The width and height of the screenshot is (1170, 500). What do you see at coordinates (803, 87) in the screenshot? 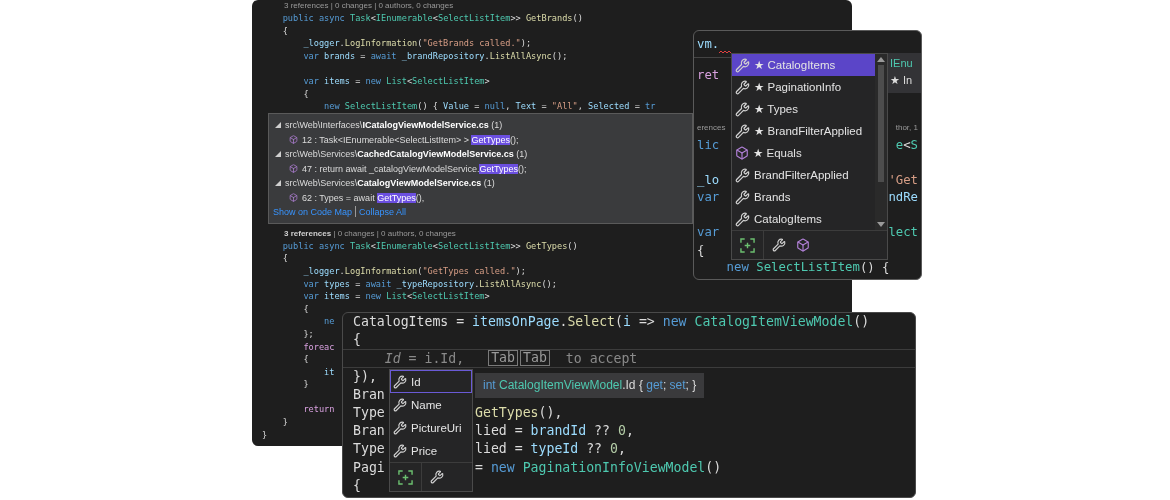
I see `completion-item: ★ PaginationInfo` at bounding box center [803, 87].